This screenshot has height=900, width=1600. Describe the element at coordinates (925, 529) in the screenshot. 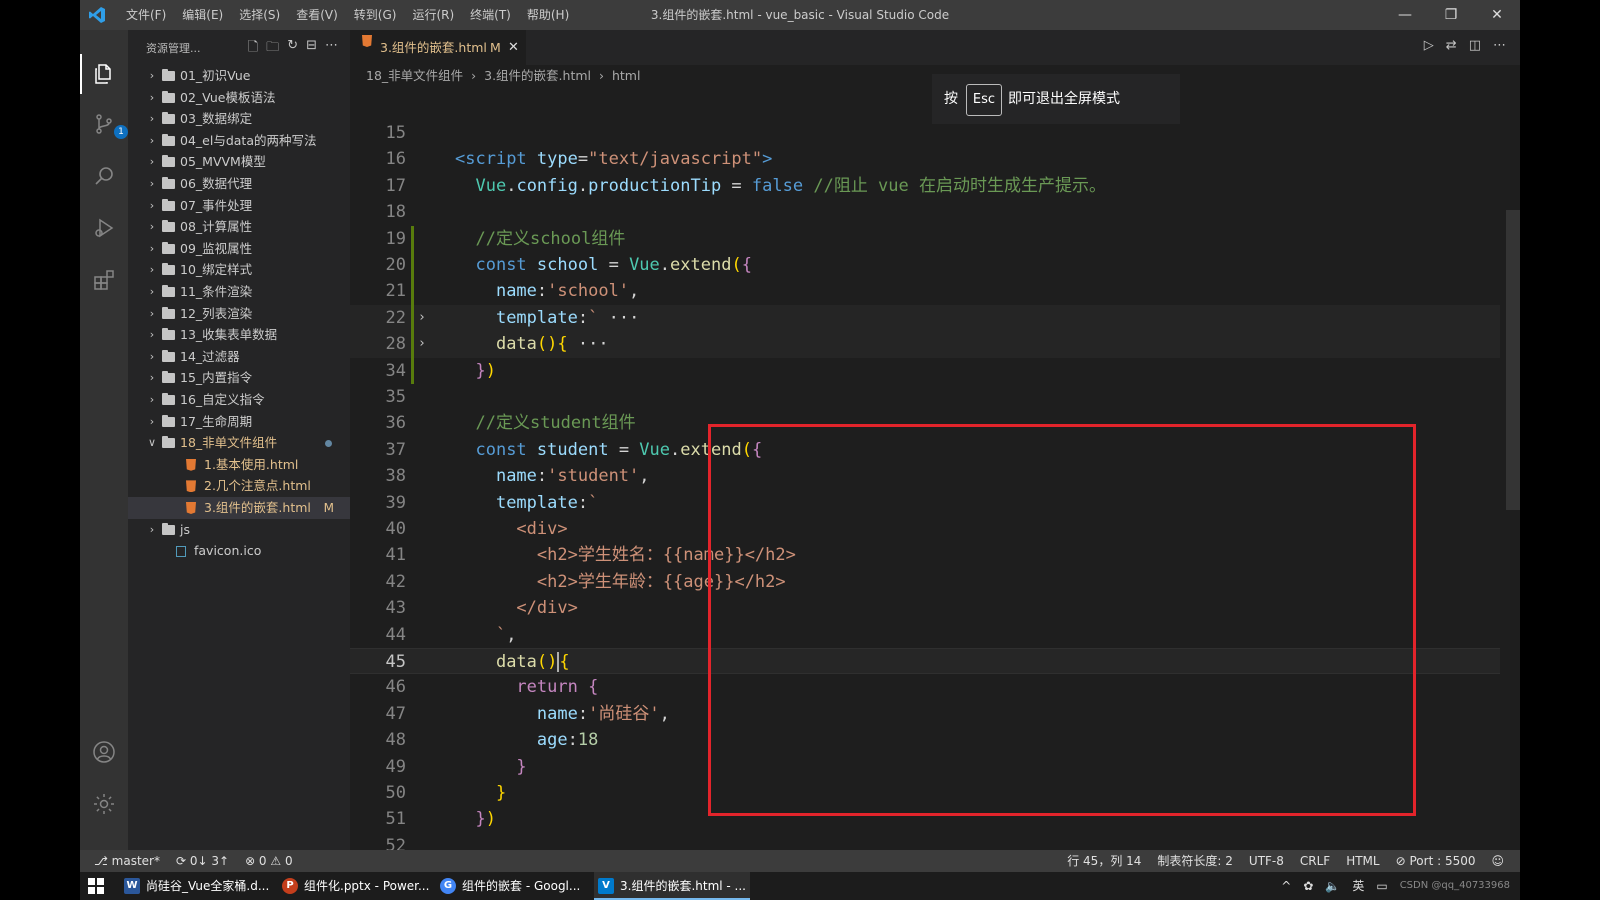

I see `code-line: 40 <div>` at that location.